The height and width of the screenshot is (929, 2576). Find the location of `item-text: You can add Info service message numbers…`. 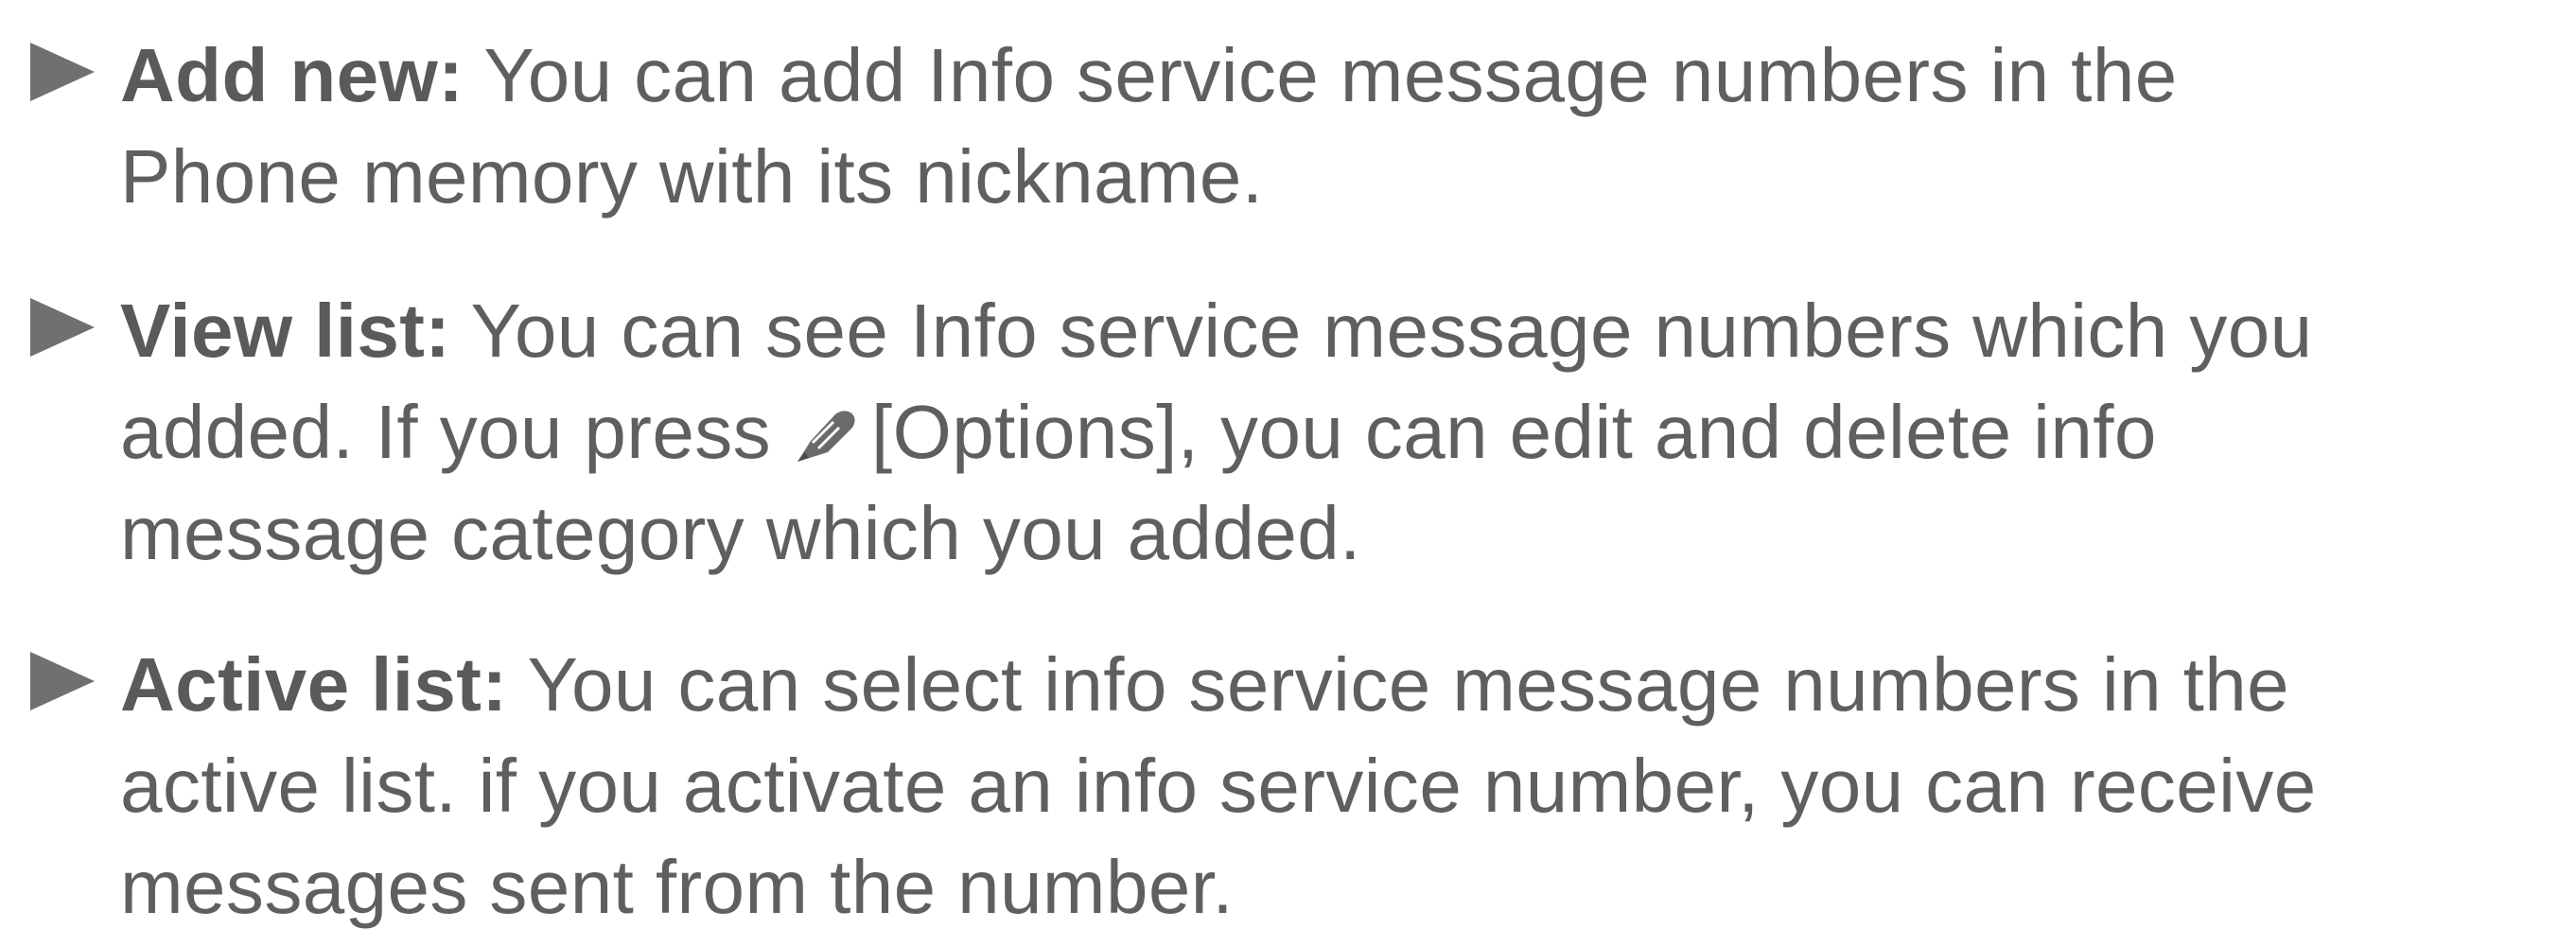

item-text: You can add Info service message numbers… is located at coordinates (1321, 75).